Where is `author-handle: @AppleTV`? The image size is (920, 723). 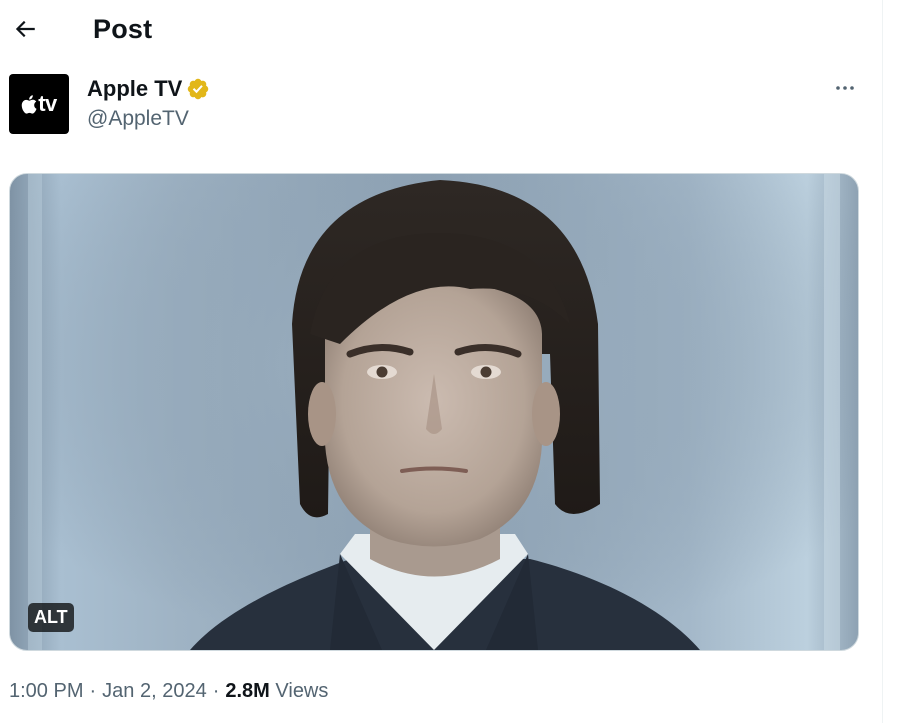
author-handle: @AppleTV is located at coordinates (138, 119).